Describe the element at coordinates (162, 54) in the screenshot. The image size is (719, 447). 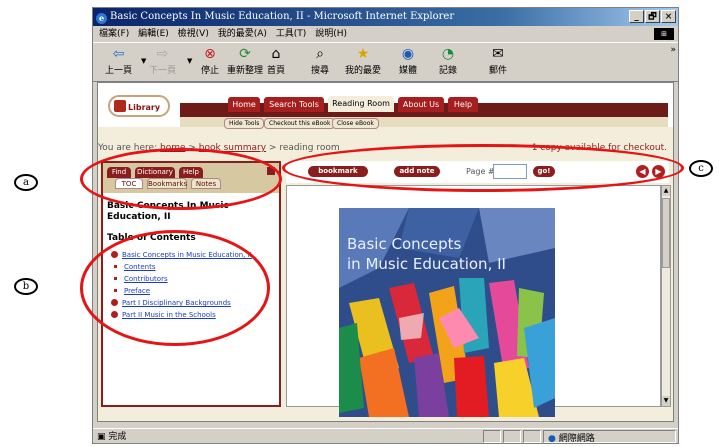
I see `forward-arrow-icon: ⇨` at that location.